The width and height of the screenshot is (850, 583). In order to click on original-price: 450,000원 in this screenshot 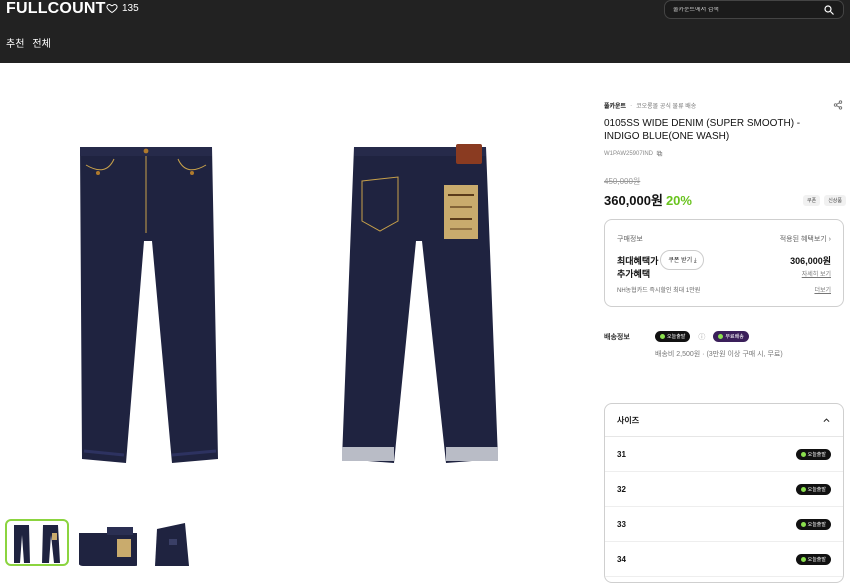, I will do `click(622, 181)`.